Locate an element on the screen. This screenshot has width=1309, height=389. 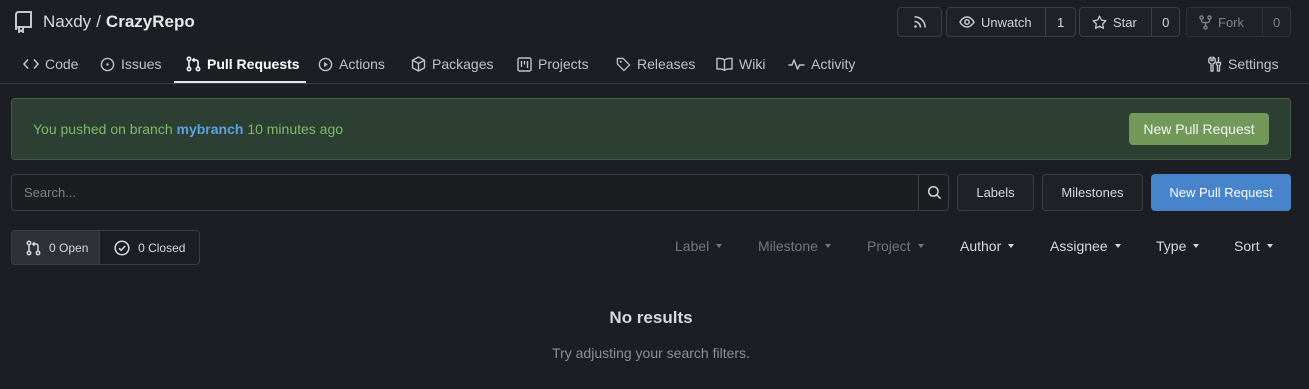
sort-dropdown: Sort is located at coordinates (1253, 246).